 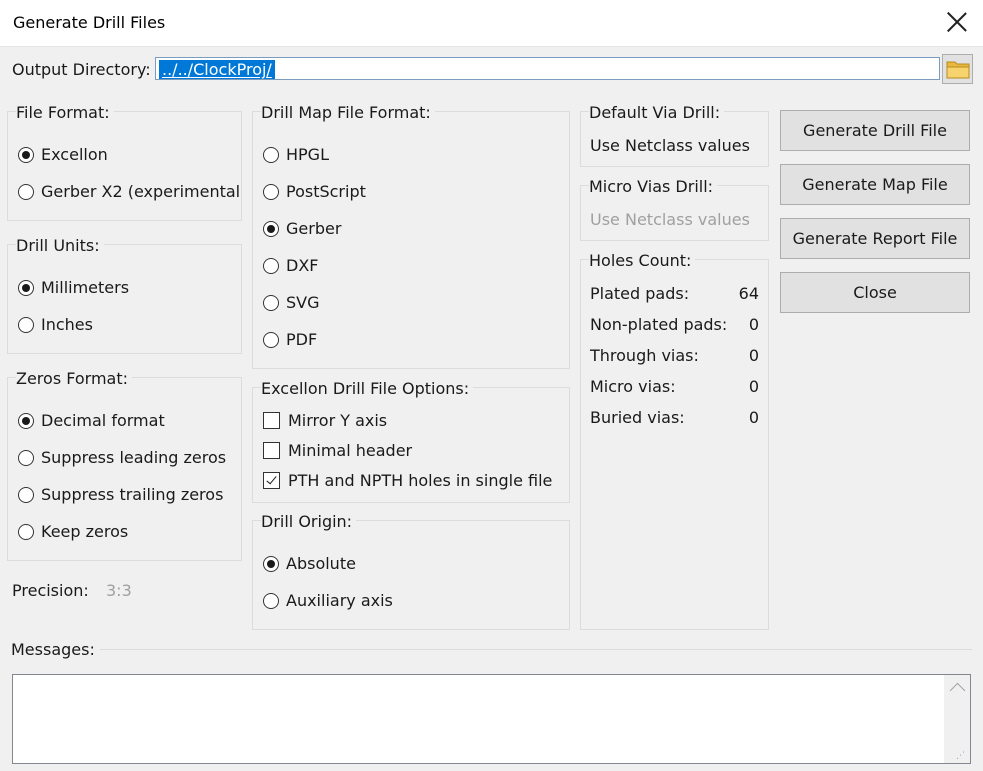 What do you see at coordinates (141, 191) in the screenshot?
I see `radio-label: Gerber X2 (experimental` at bounding box center [141, 191].